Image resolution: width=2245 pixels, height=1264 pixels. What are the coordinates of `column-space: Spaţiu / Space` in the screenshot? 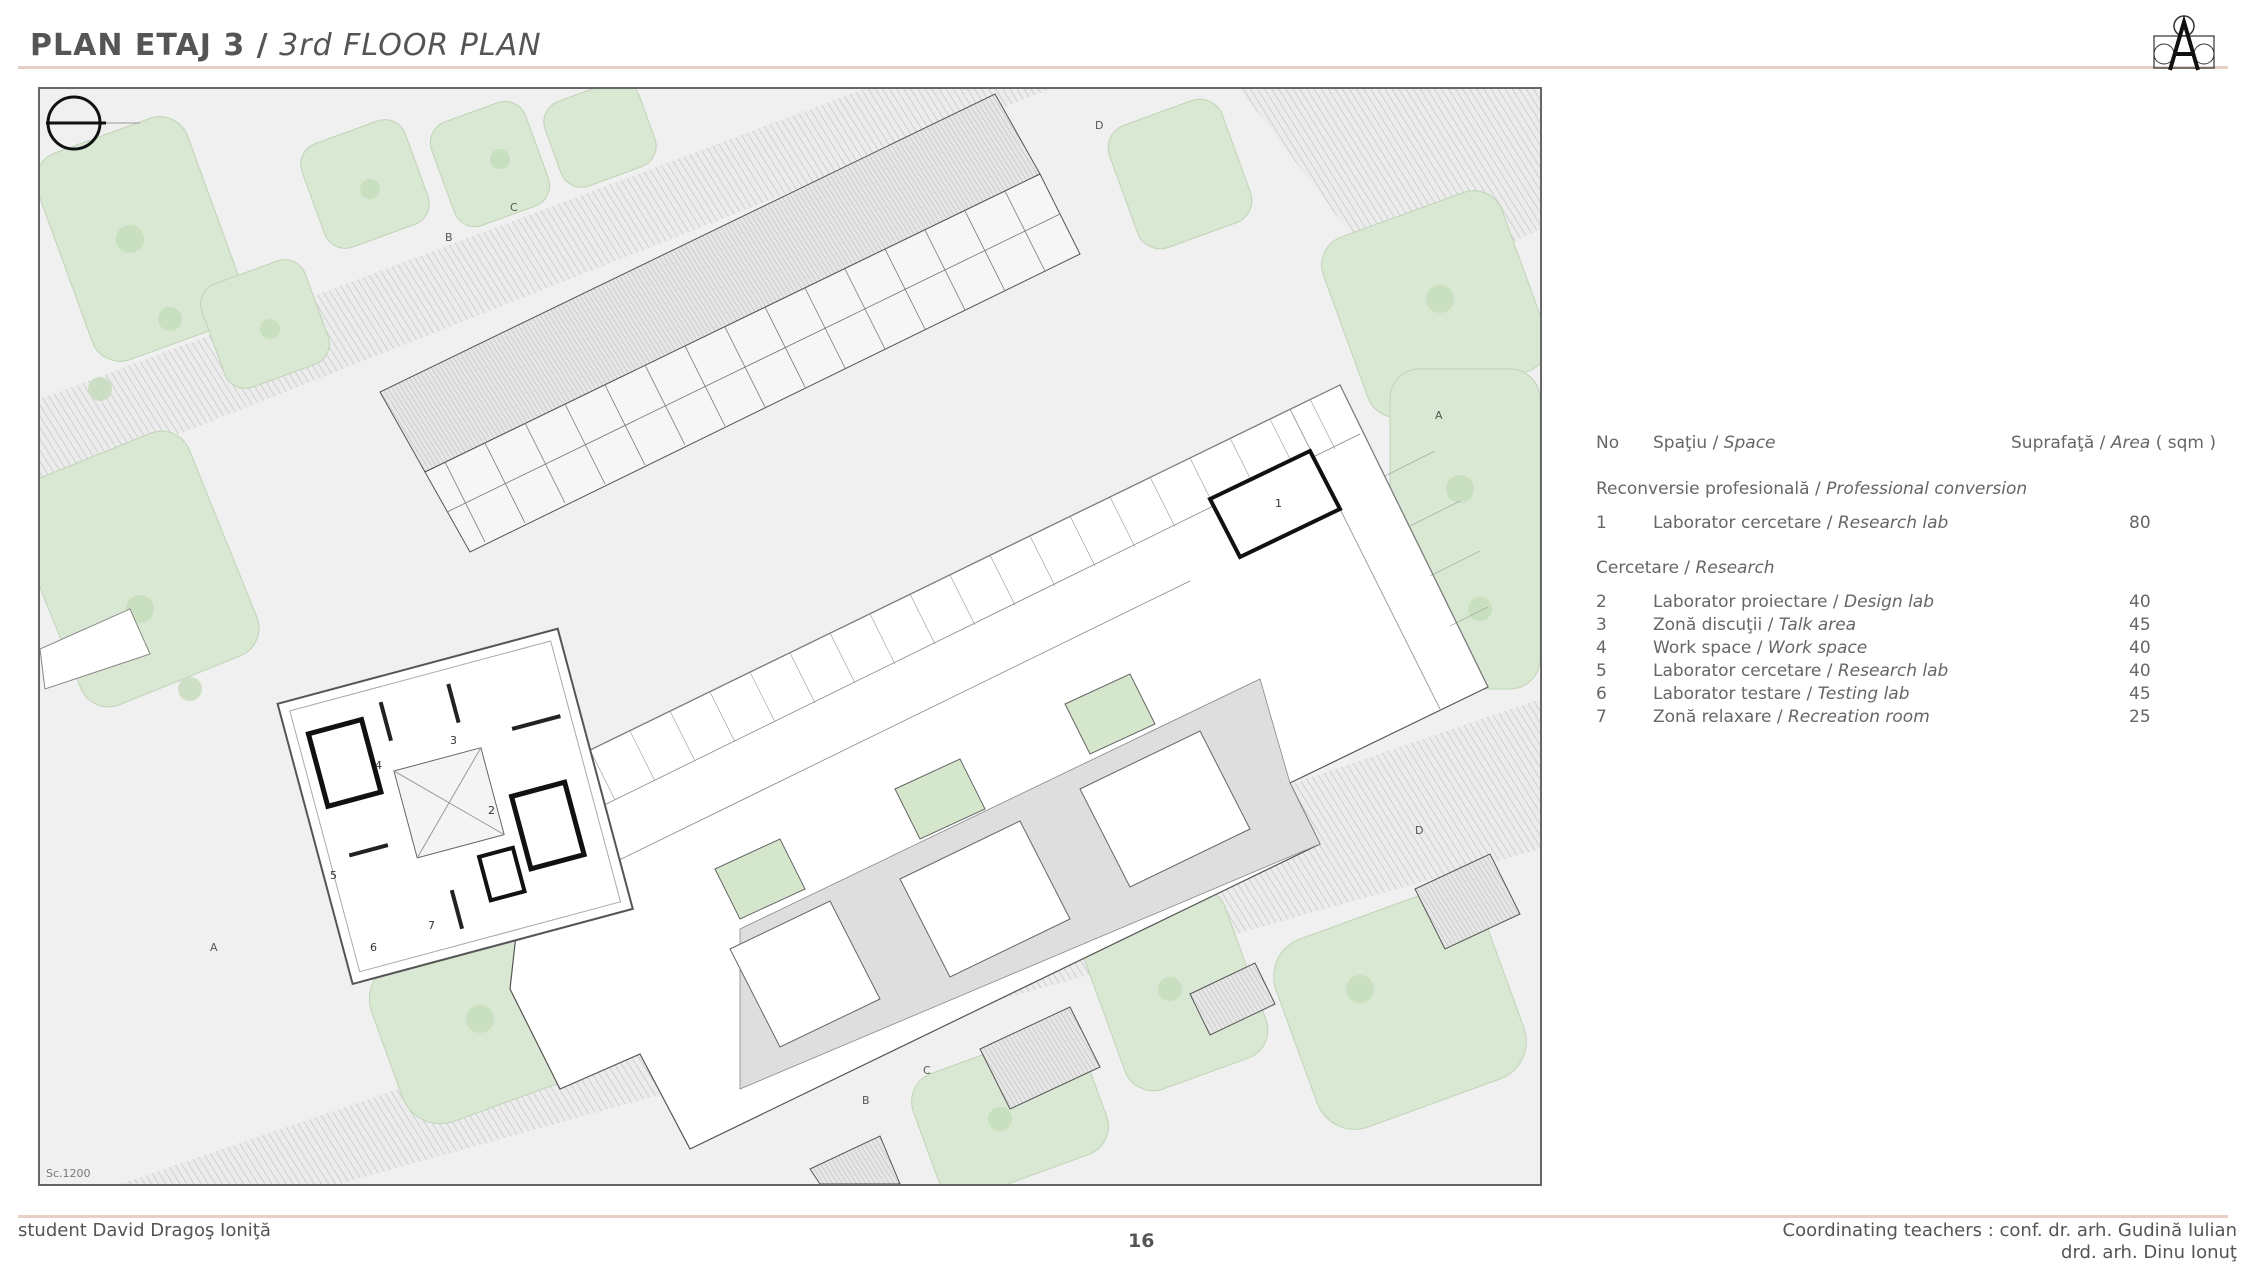 It's located at (1714, 443).